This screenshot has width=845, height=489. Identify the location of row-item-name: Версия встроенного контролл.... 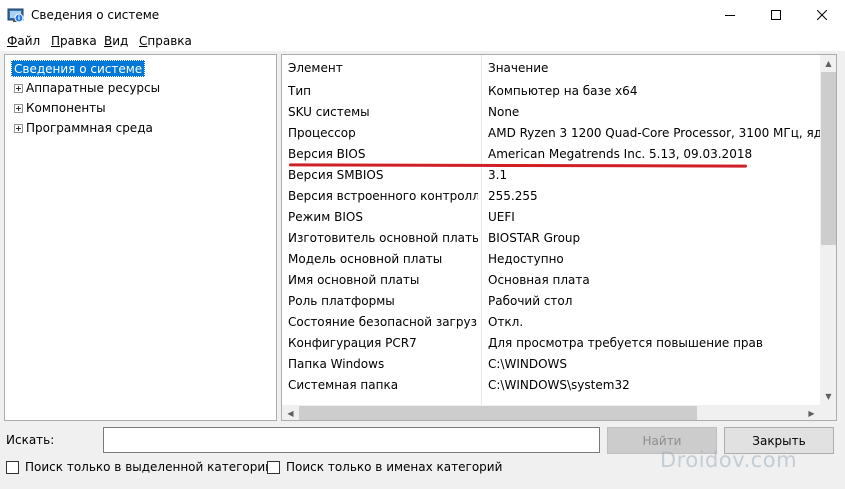
(383, 196).